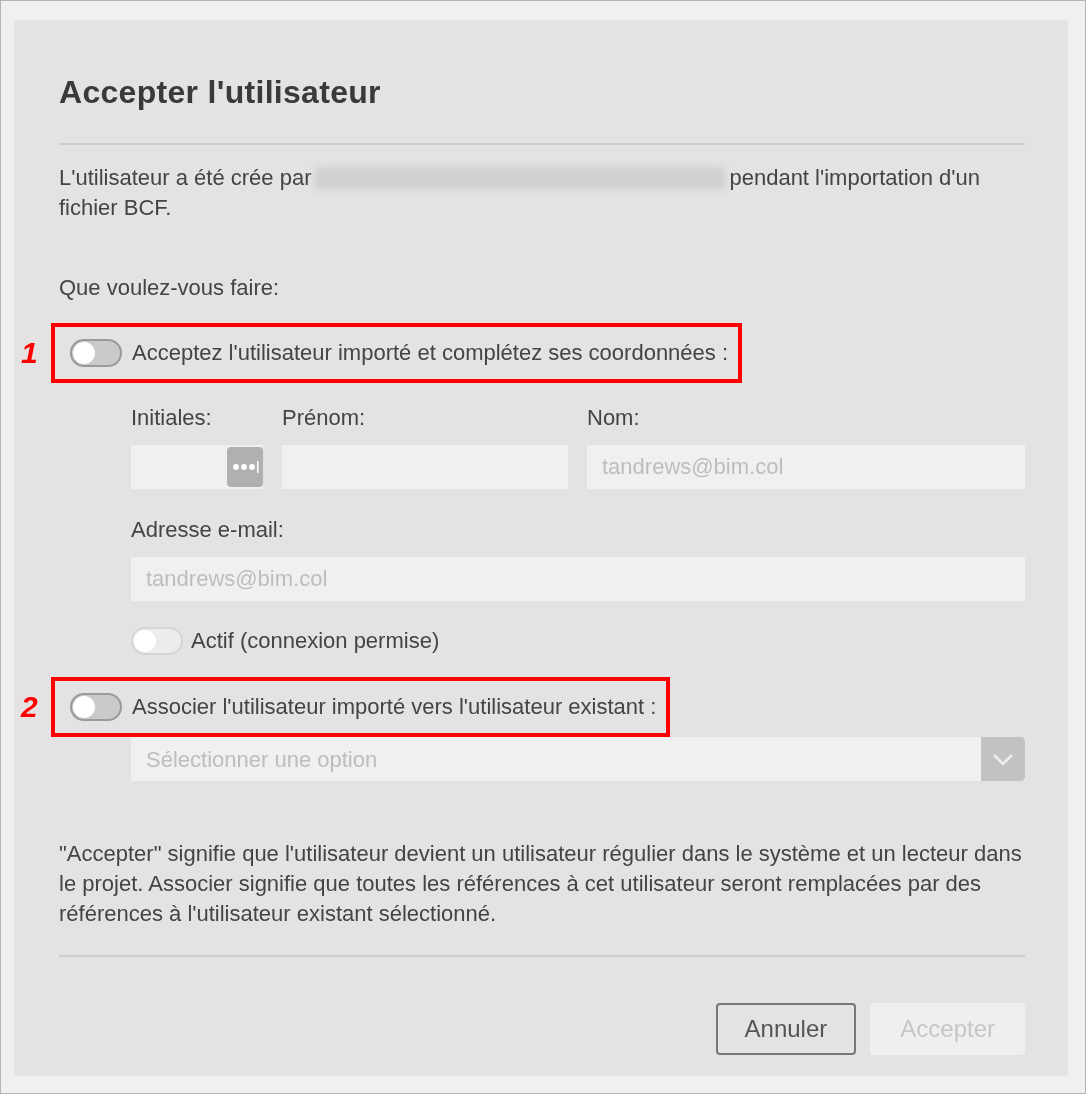  Describe the element at coordinates (315, 641) in the screenshot. I see `toggle-label: Actif (connexion permise)` at that location.